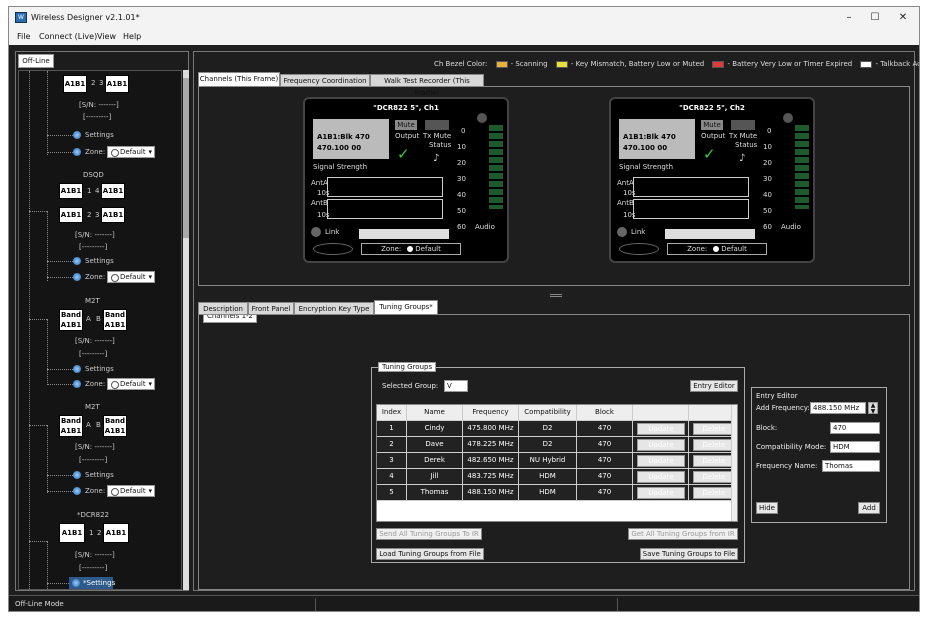 This screenshot has height=620, width=930. What do you see at coordinates (186, 158) in the screenshot?
I see `scroll-thumb` at bounding box center [186, 158].